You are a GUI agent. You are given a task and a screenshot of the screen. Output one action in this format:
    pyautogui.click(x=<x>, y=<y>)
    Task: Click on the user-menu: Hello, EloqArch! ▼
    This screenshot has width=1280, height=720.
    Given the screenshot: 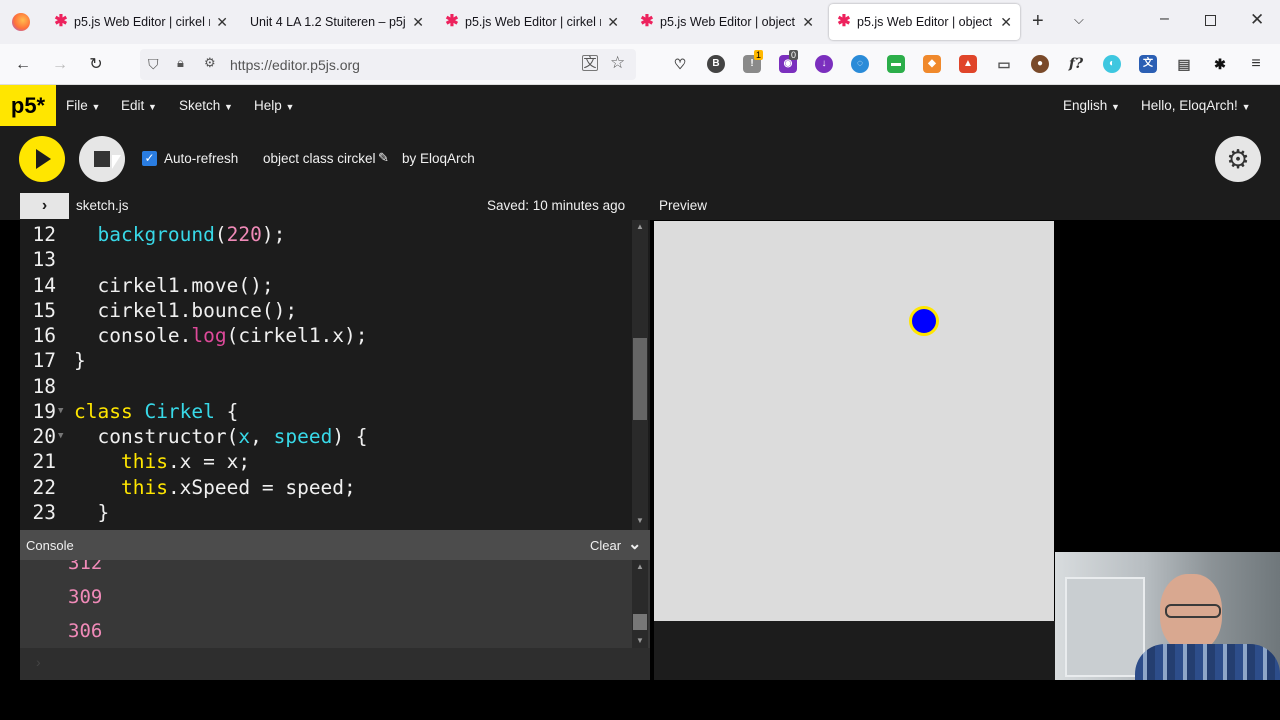 What is the action you would take?
    pyautogui.click(x=1195, y=105)
    